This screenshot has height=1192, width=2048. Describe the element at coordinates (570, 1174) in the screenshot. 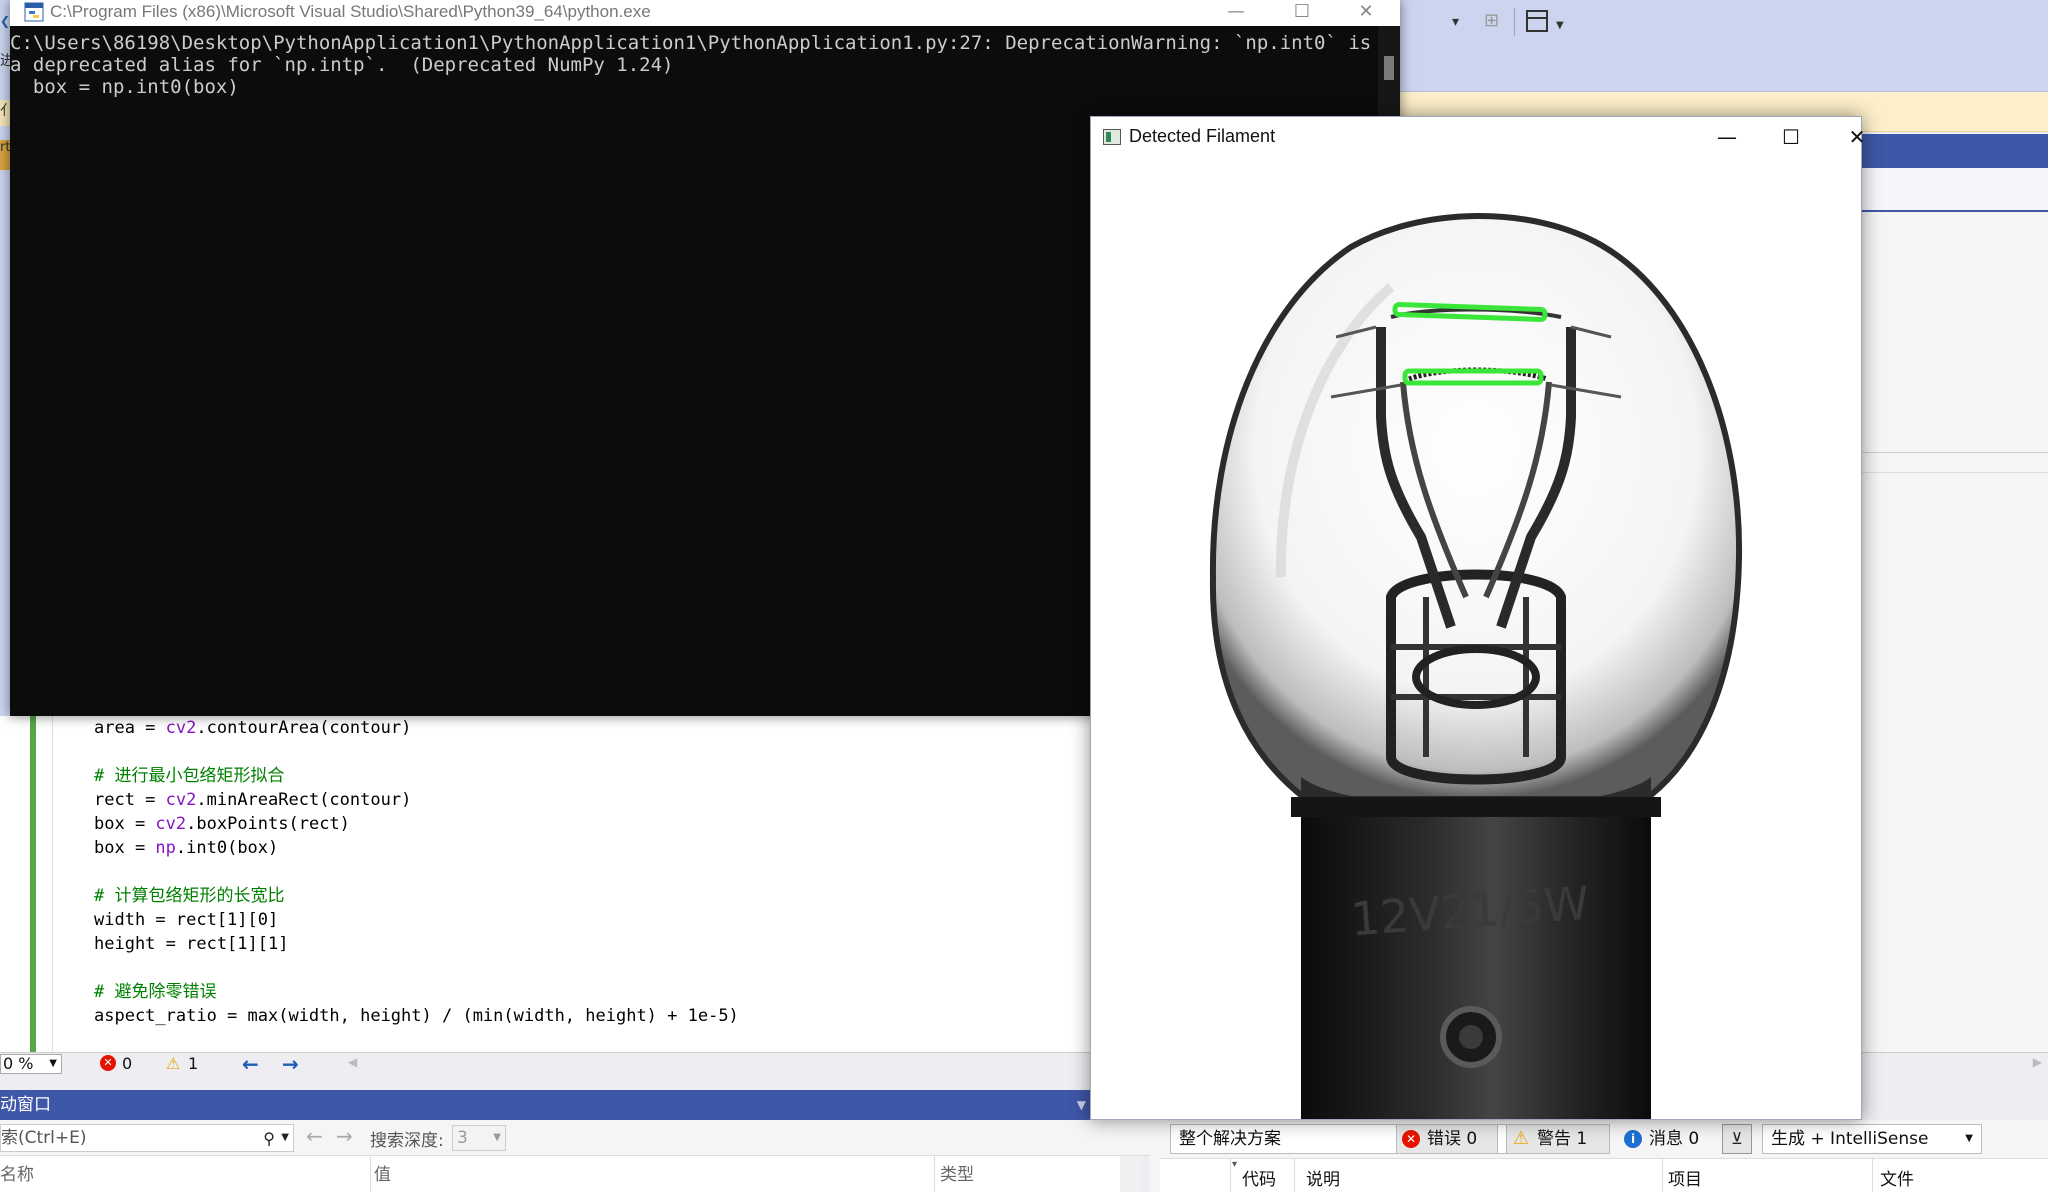

I see `auto-window-grid: 名称 值 类型` at that location.